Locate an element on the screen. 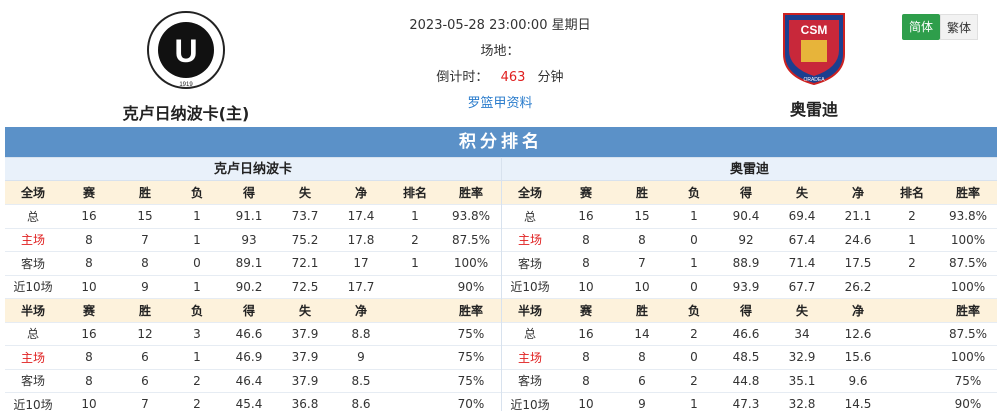 The height and width of the screenshot is (411, 997). table-cell: 9 is located at coordinates (361, 357).